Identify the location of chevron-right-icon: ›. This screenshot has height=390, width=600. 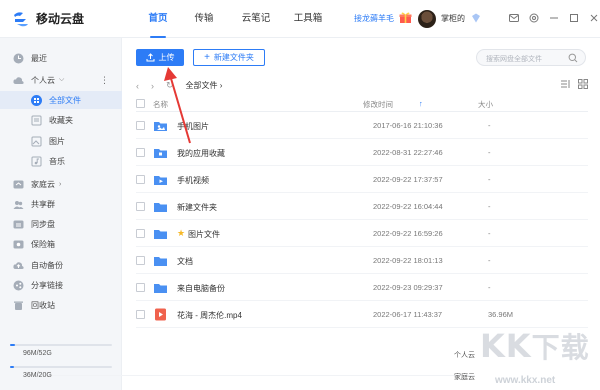
(60, 184).